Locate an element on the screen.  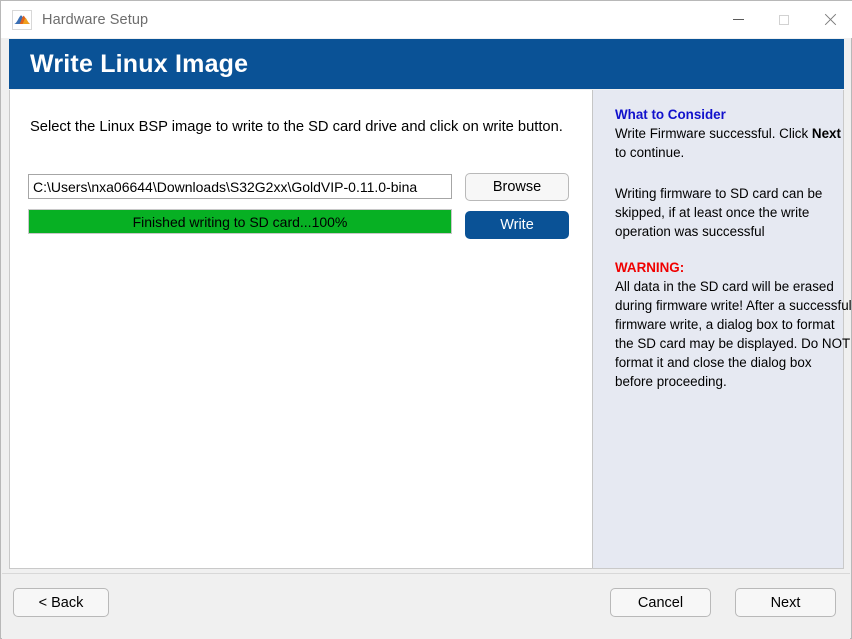
write-button: Write is located at coordinates (517, 225).